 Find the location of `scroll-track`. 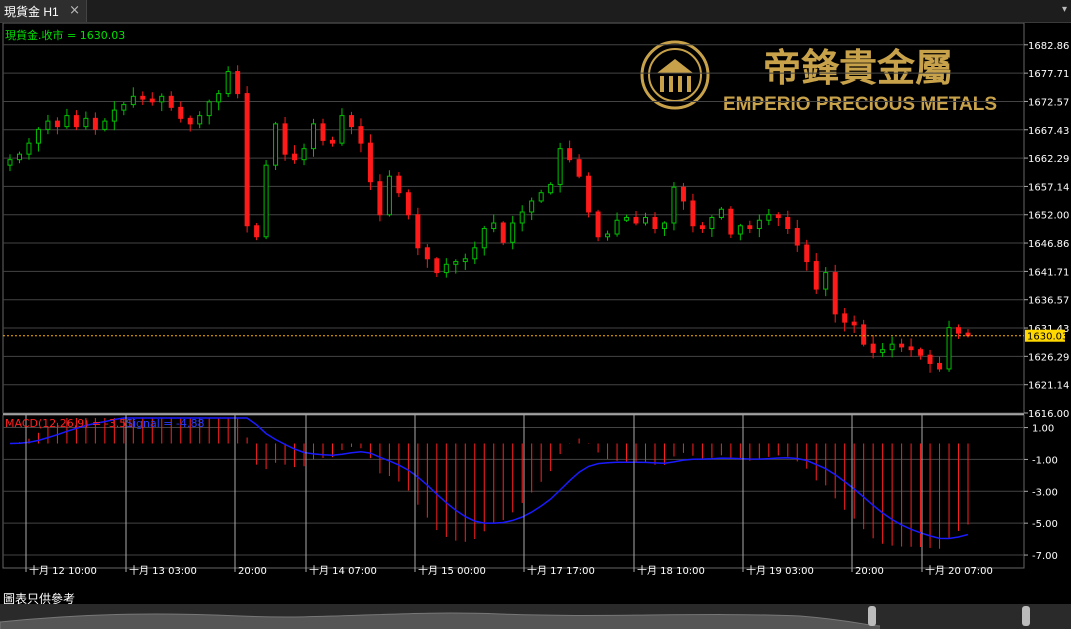

scroll-track is located at coordinates (535, 616).